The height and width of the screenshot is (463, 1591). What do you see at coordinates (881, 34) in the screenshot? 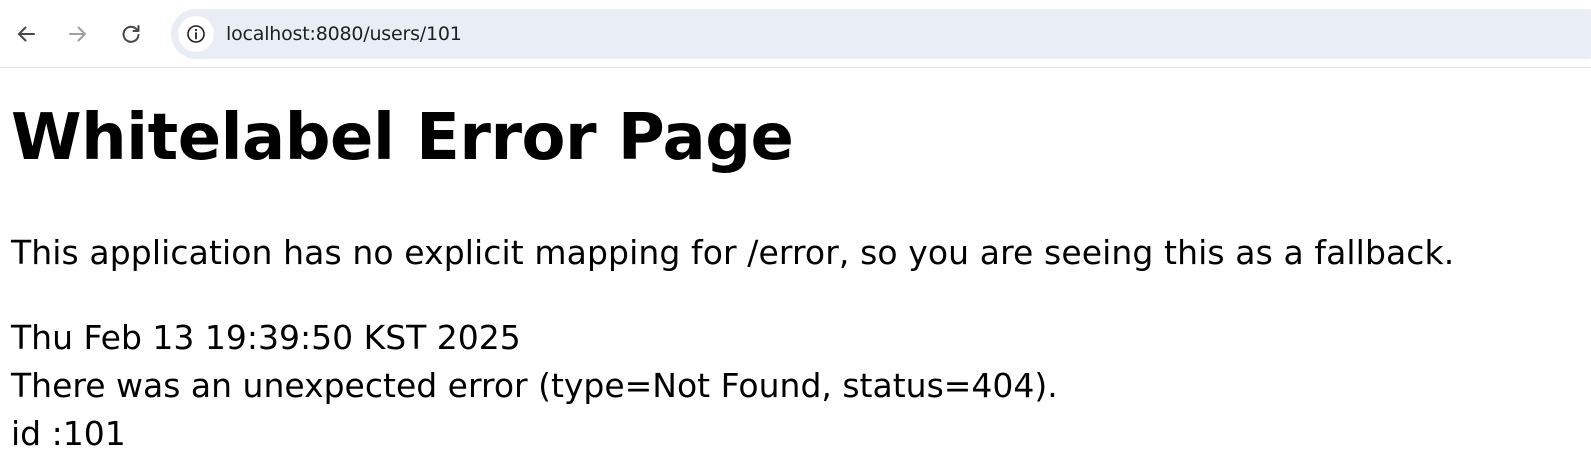
I see `address-bar: localhost:8080/users/101` at bounding box center [881, 34].